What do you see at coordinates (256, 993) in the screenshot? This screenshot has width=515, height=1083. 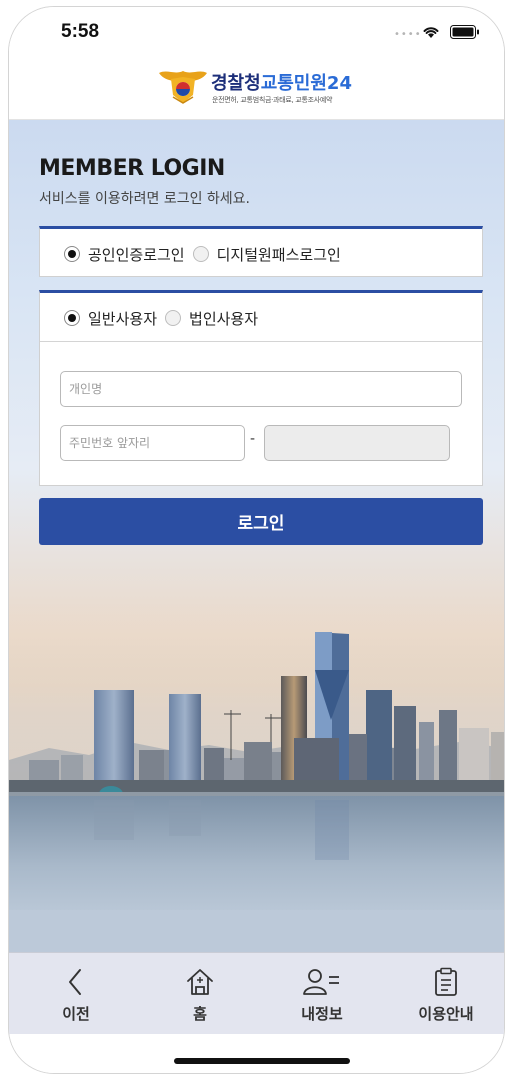 I see `bottom-nav: 이전 홈 내정보 이용안내` at bounding box center [256, 993].